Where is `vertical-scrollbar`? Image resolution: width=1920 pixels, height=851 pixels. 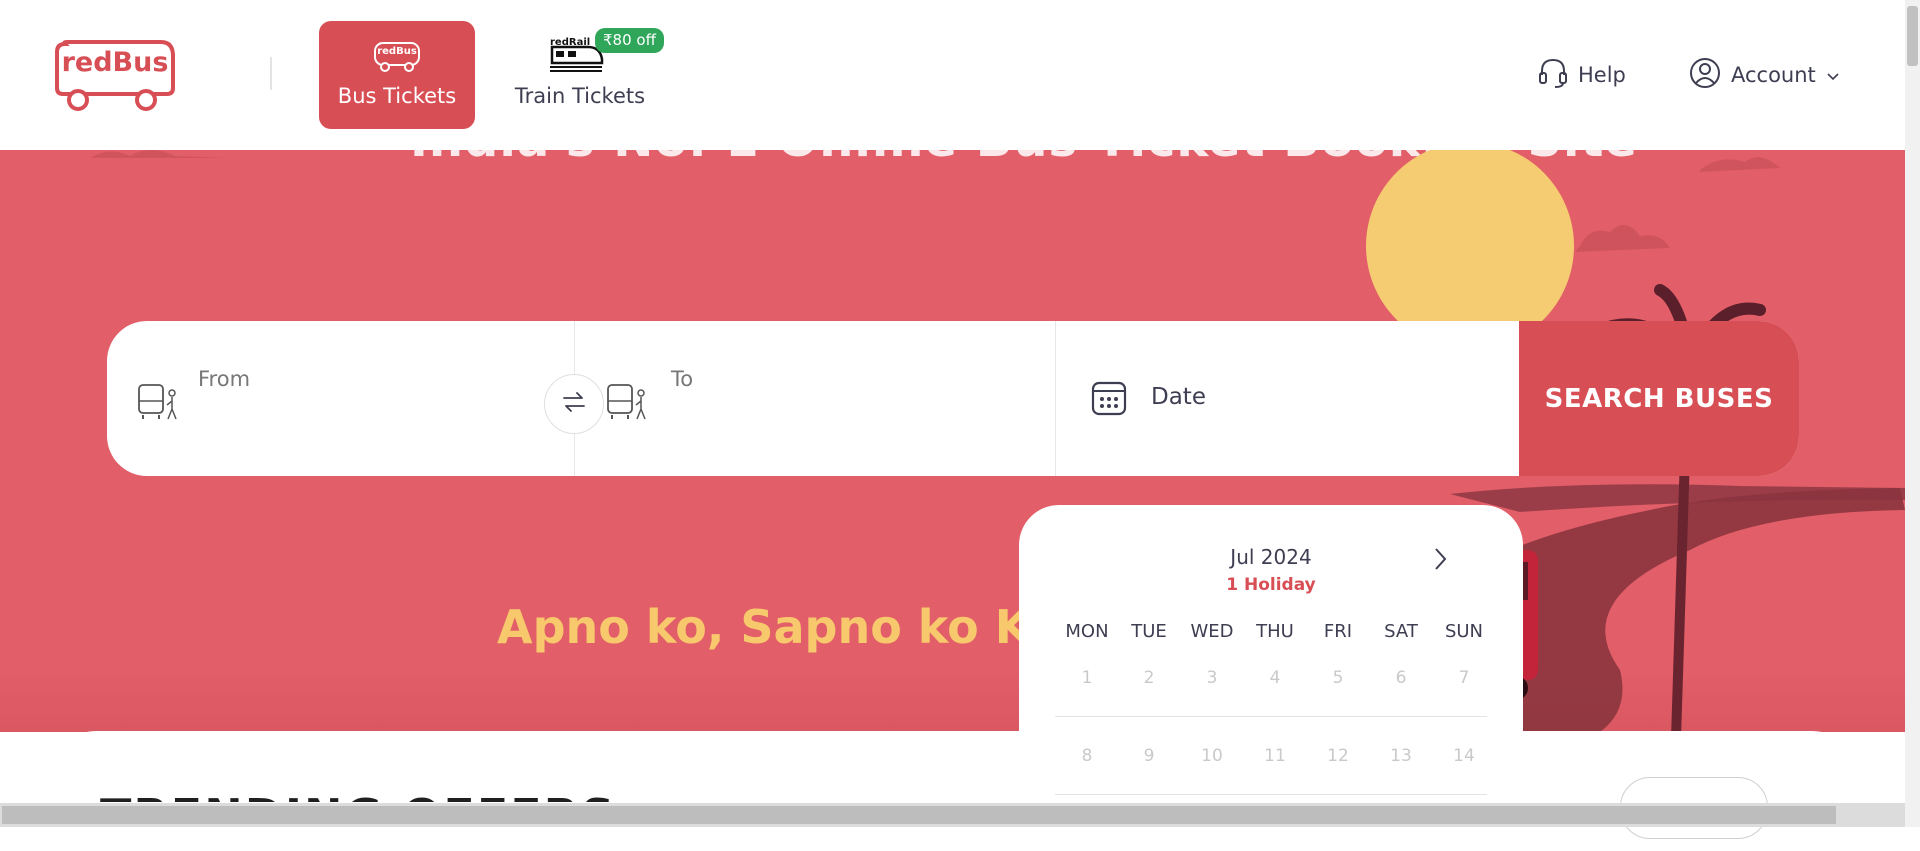 vertical-scrollbar is located at coordinates (1912, 413).